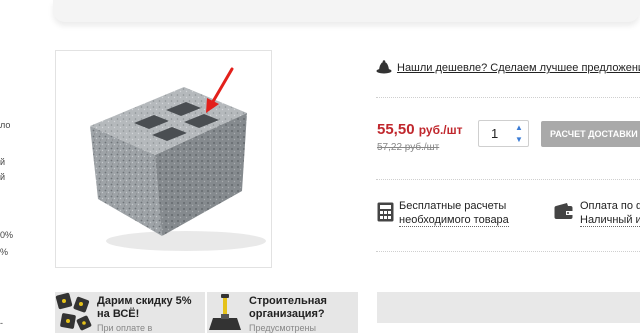 This screenshot has height=333, width=640. What do you see at coordinates (7, 235) in the screenshot?
I see `left-fragment: 0%` at bounding box center [7, 235].